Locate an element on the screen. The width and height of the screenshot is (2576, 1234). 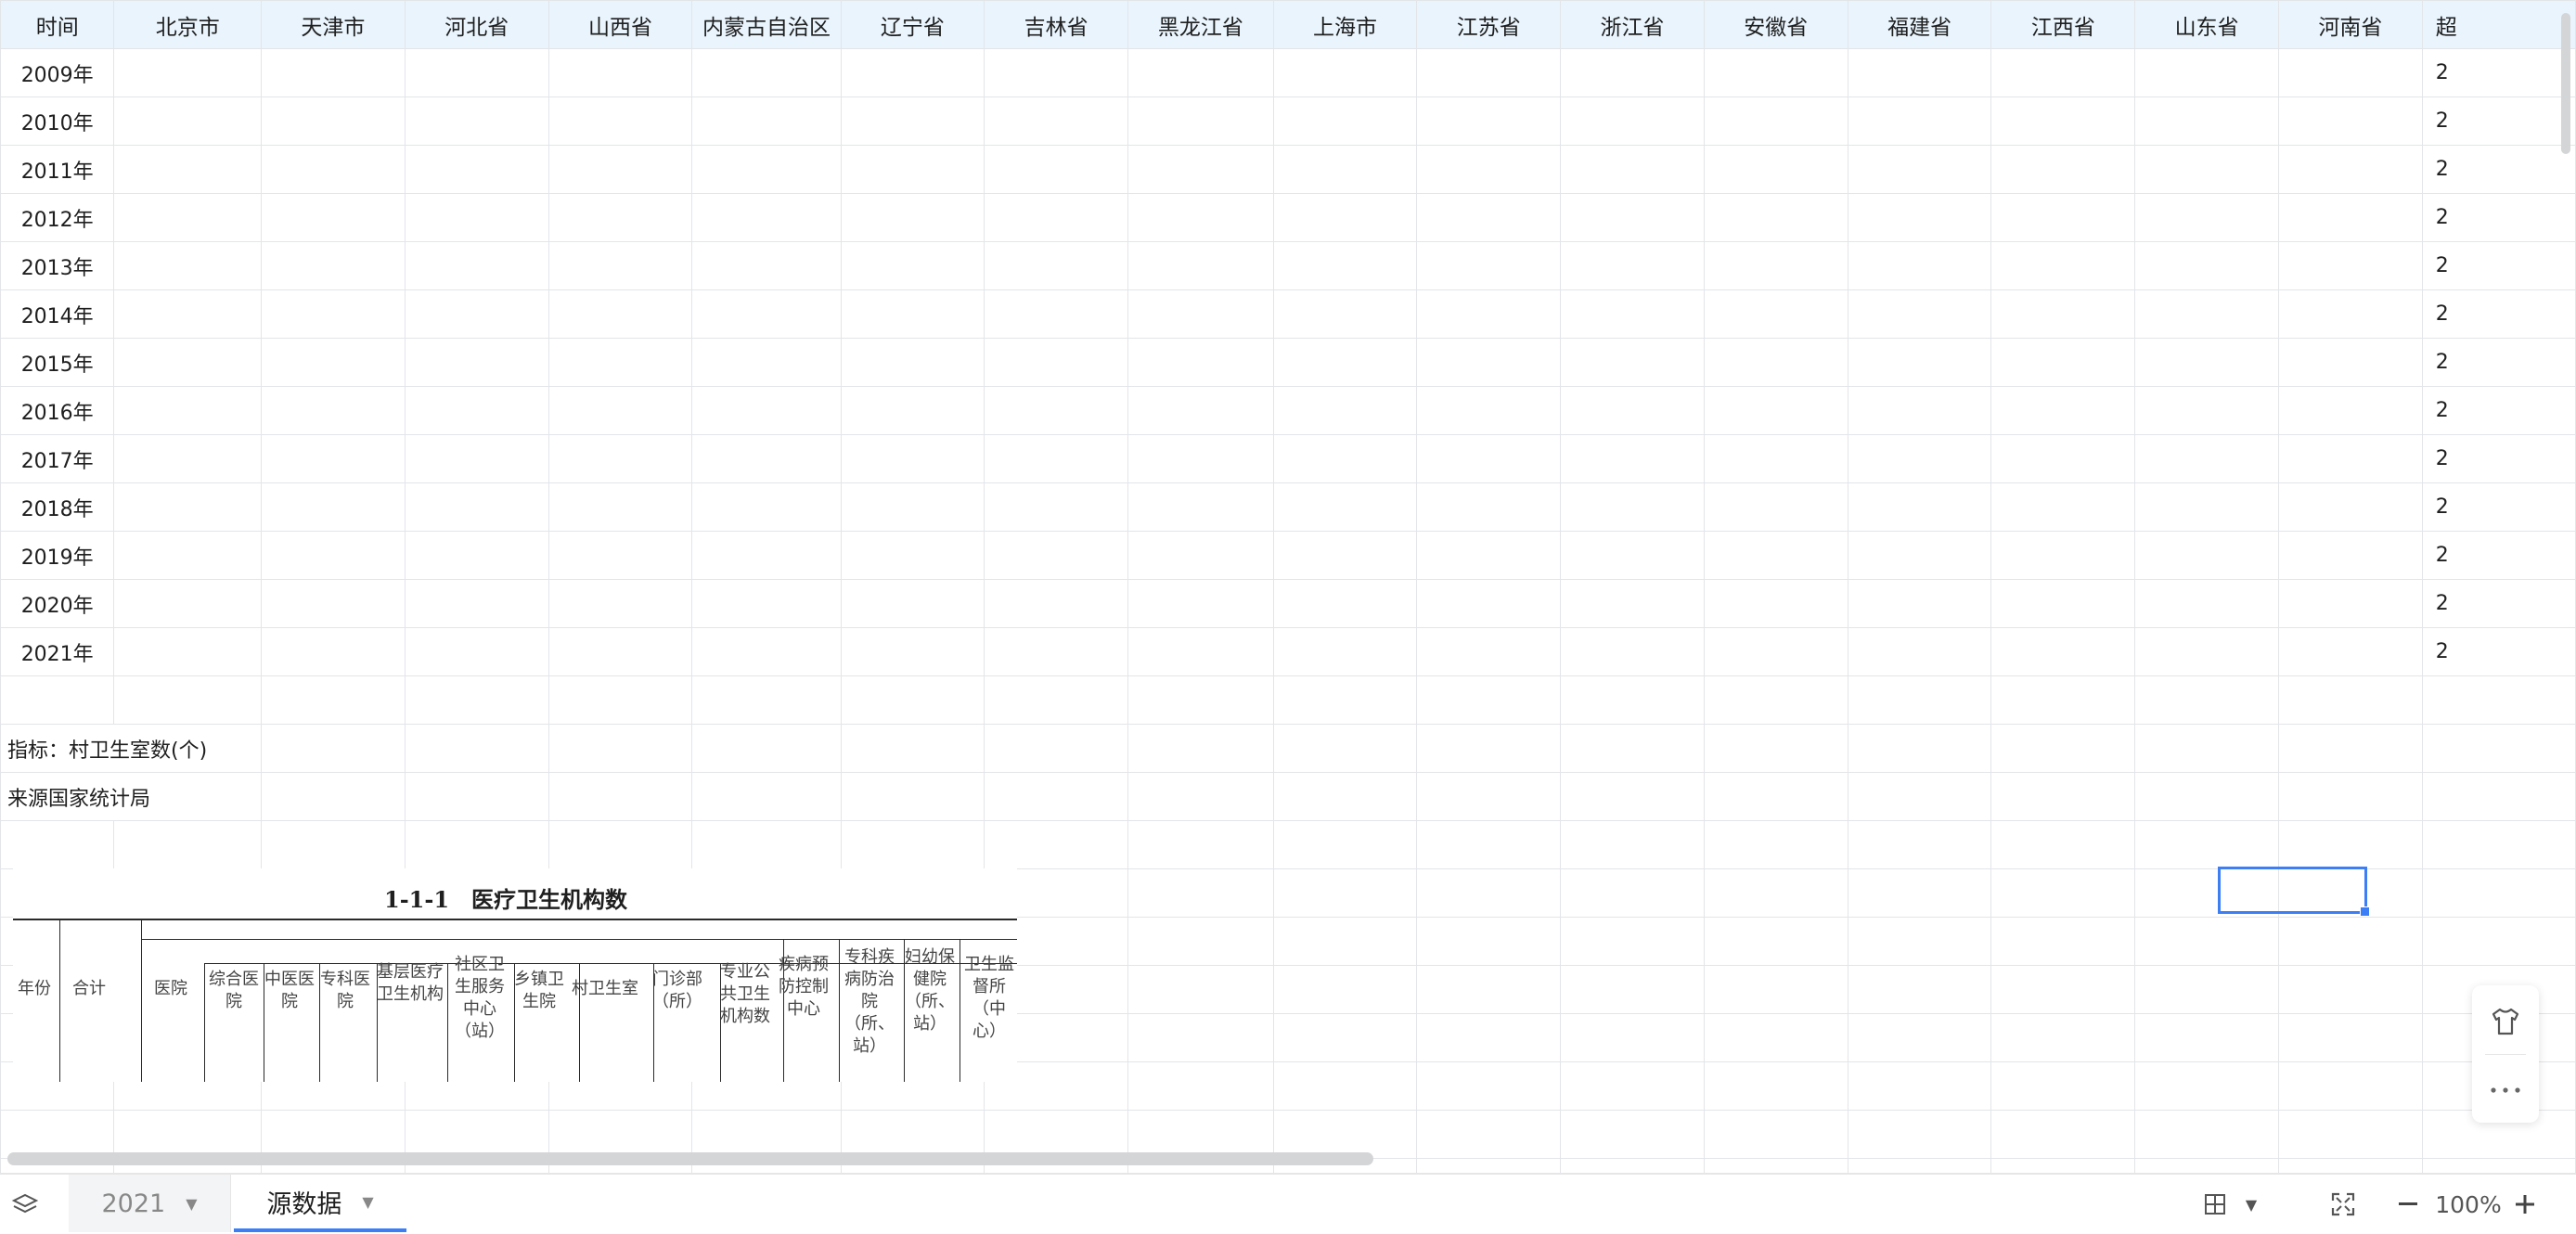
fill-handle is located at coordinates (2365, 911).